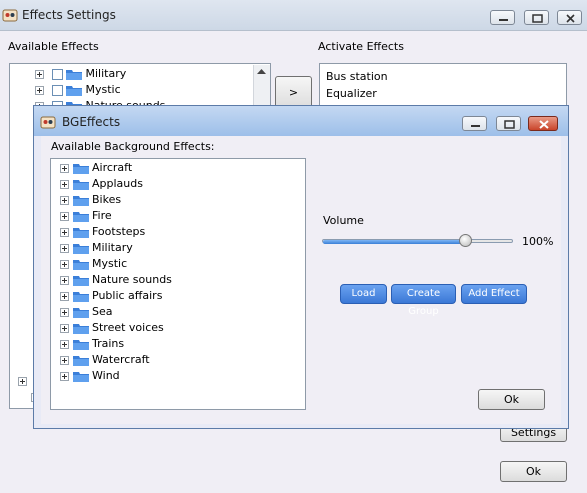 This screenshot has height=493, width=587. What do you see at coordinates (127, 295) in the screenshot?
I see `tree-item-label: Public affairs` at bounding box center [127, 295].